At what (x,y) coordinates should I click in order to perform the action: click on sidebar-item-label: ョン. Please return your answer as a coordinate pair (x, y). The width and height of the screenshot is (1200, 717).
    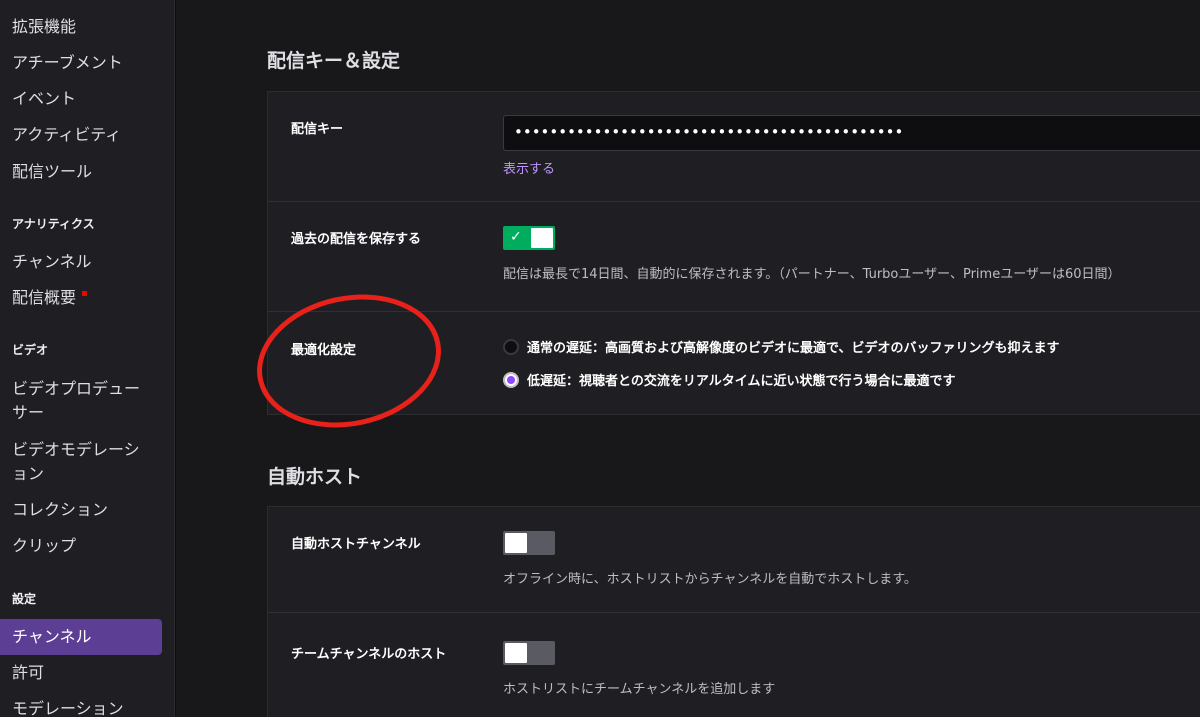
    Looking at the image, I should click on (28, 473).